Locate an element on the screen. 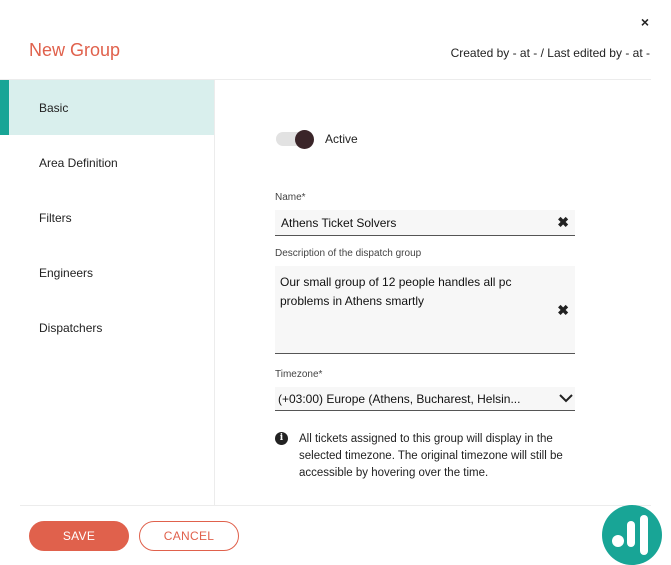 The height and width of the screenshot is (565, 671). clear-name-icon: ✖ is located at coordinates (563, 222).